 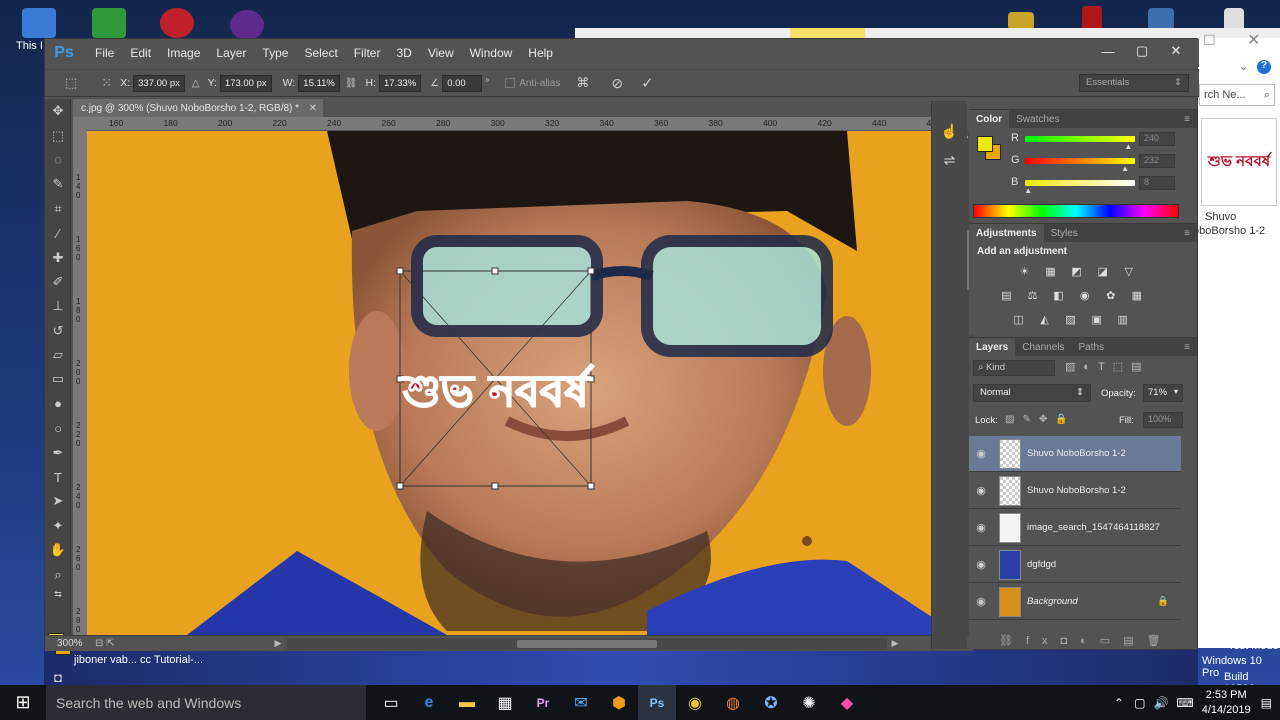 What do you see at coordinates (58, 209) in the screenshot?
I see `crop-tool-icon: ⌗` at bounding box center [58, 209].